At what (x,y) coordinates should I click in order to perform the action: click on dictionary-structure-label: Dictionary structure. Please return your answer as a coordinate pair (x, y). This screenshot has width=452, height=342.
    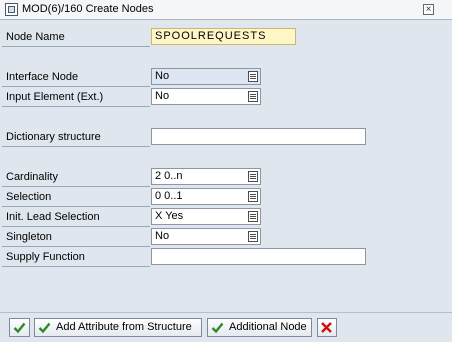
    Looking at the image, I should click on (53, 137).